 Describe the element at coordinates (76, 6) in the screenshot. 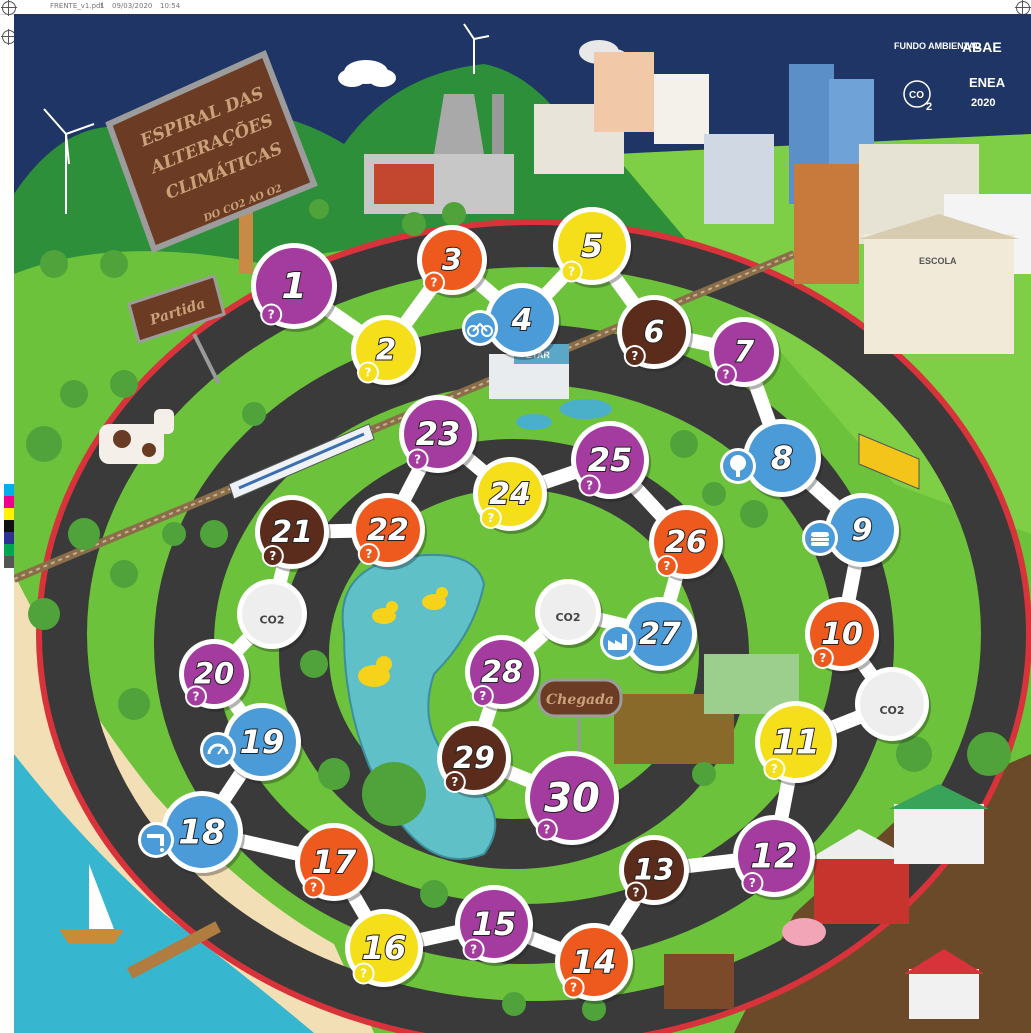

I see `print-file-name: FRENTE_v1.pdf` at that location.